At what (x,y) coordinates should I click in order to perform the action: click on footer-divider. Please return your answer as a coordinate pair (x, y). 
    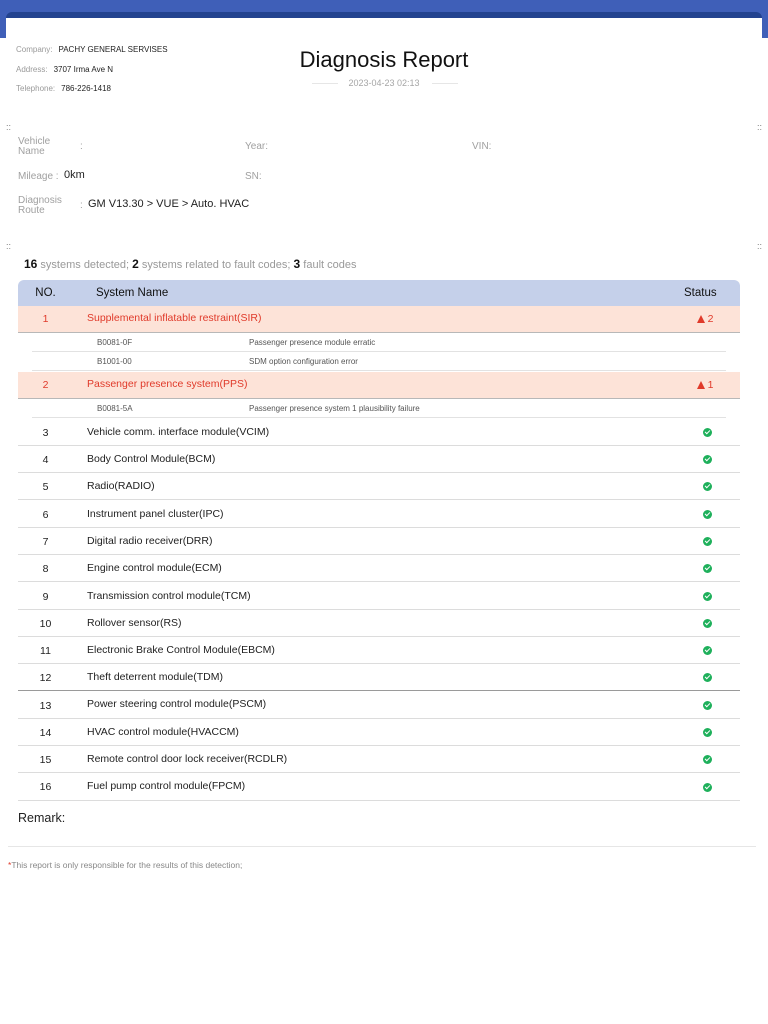
    Looking at the image, I should click on (382, 846).